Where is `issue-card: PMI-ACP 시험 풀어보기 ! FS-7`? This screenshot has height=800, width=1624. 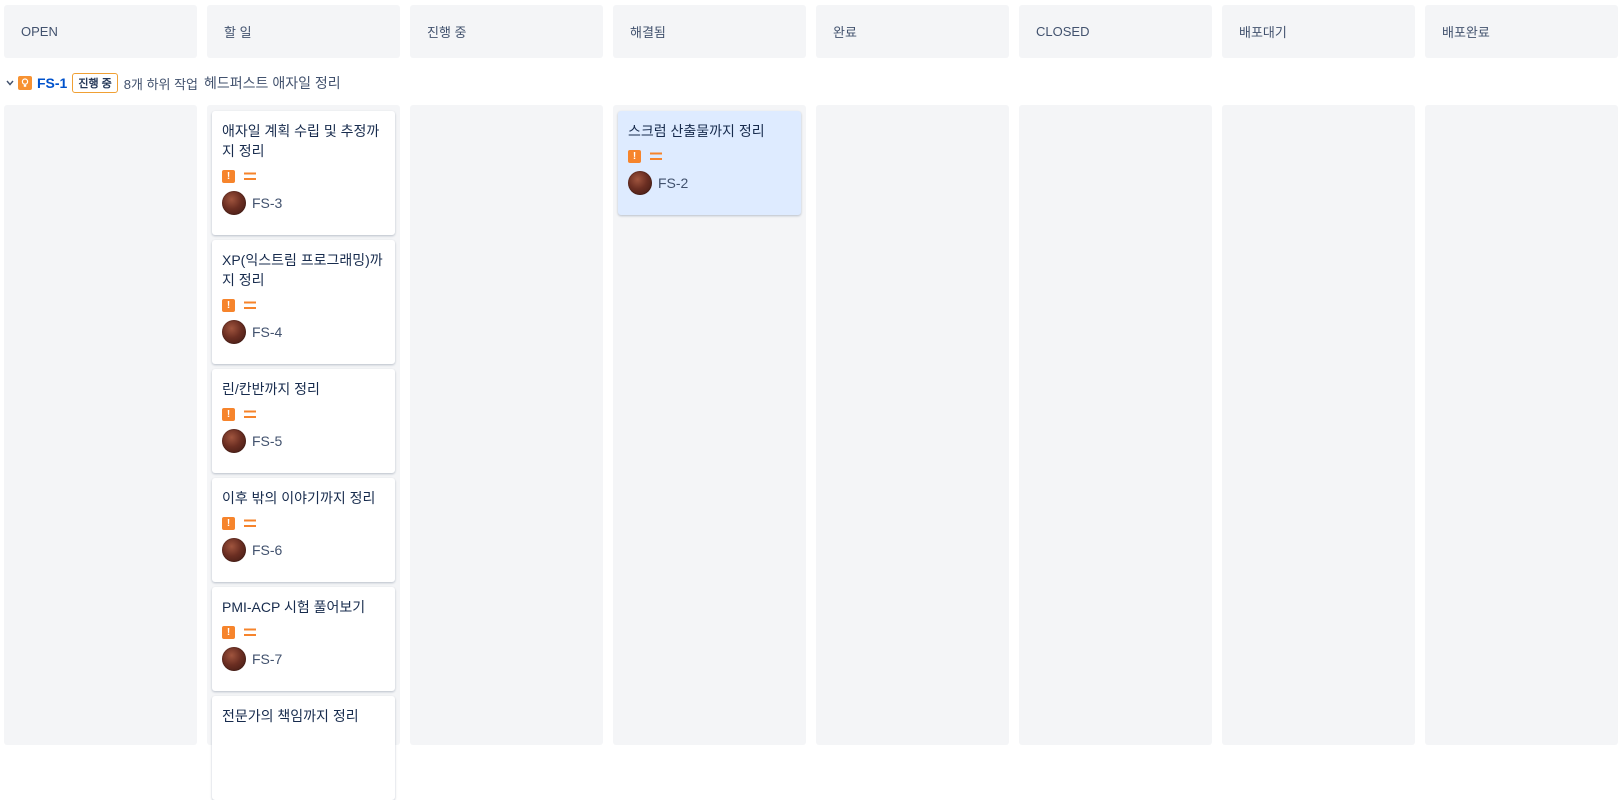
issue-card: PMI-ACP 시험 풀어보기 ! FS-7 is located at coordinates (303, 639).